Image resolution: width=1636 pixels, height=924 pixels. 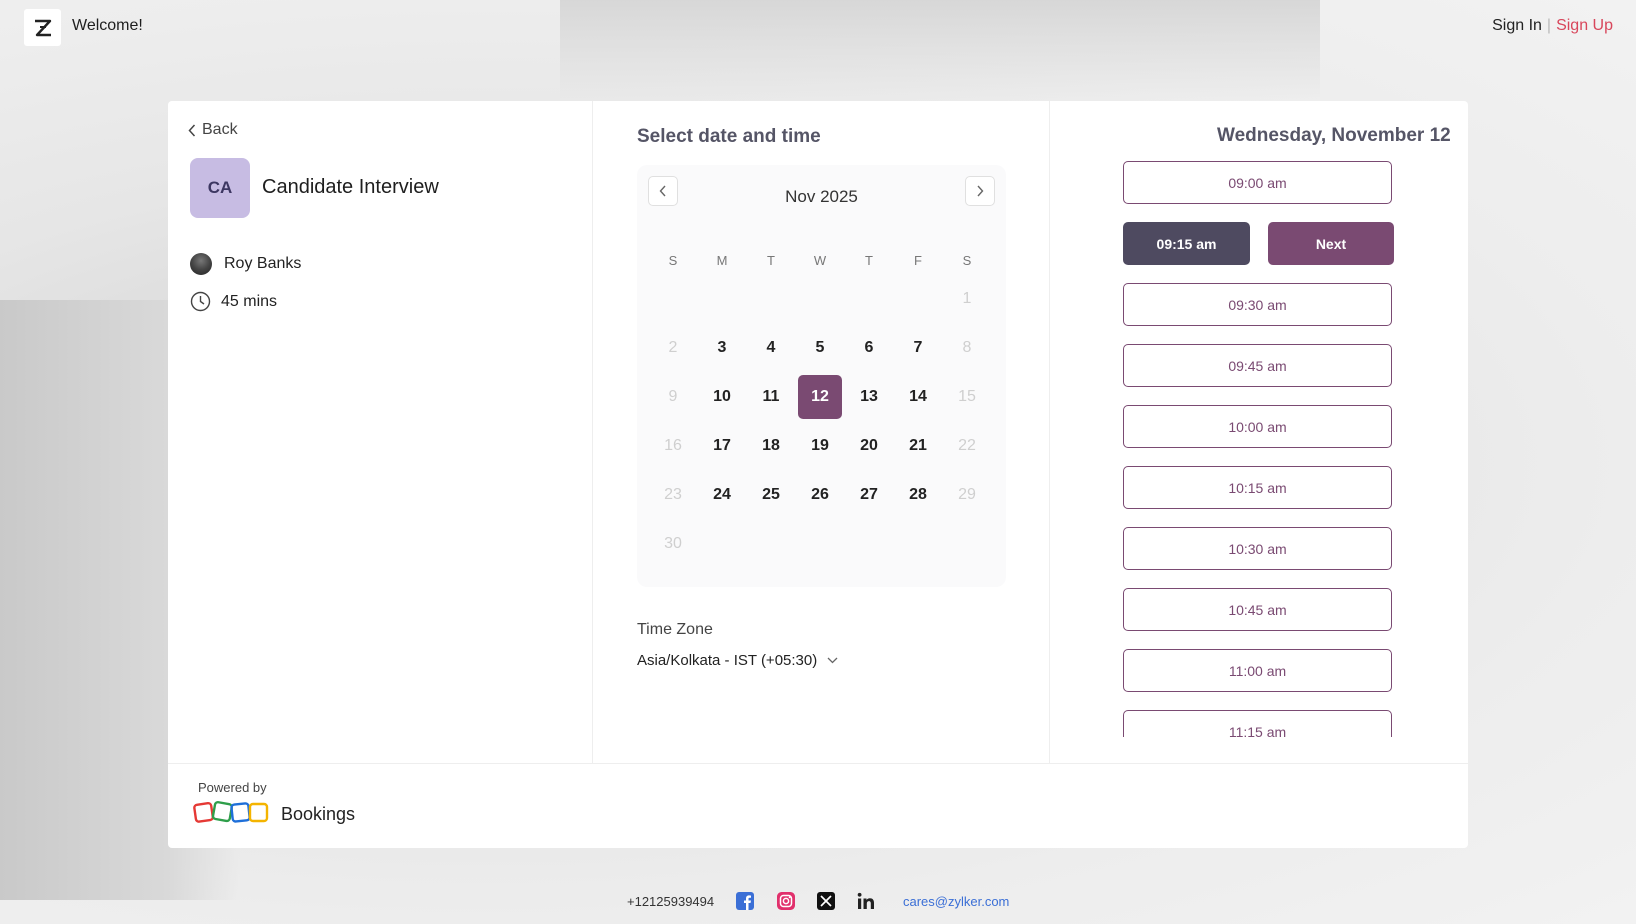 What do you see at coordinates (1257, 487) in the screenshot?
I see `time-slot-button: 10:15 am` at bounding box center [1257, 487].